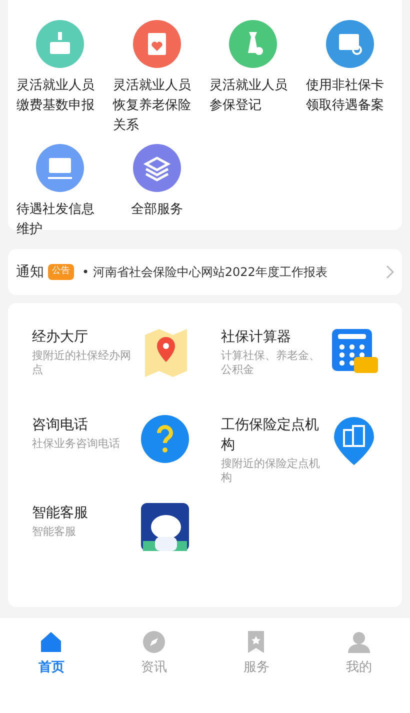  I want to click on notice-bar: 通知 公告 • 河南省社会保险中心网站2022年度工作报表, so click(205, 272).